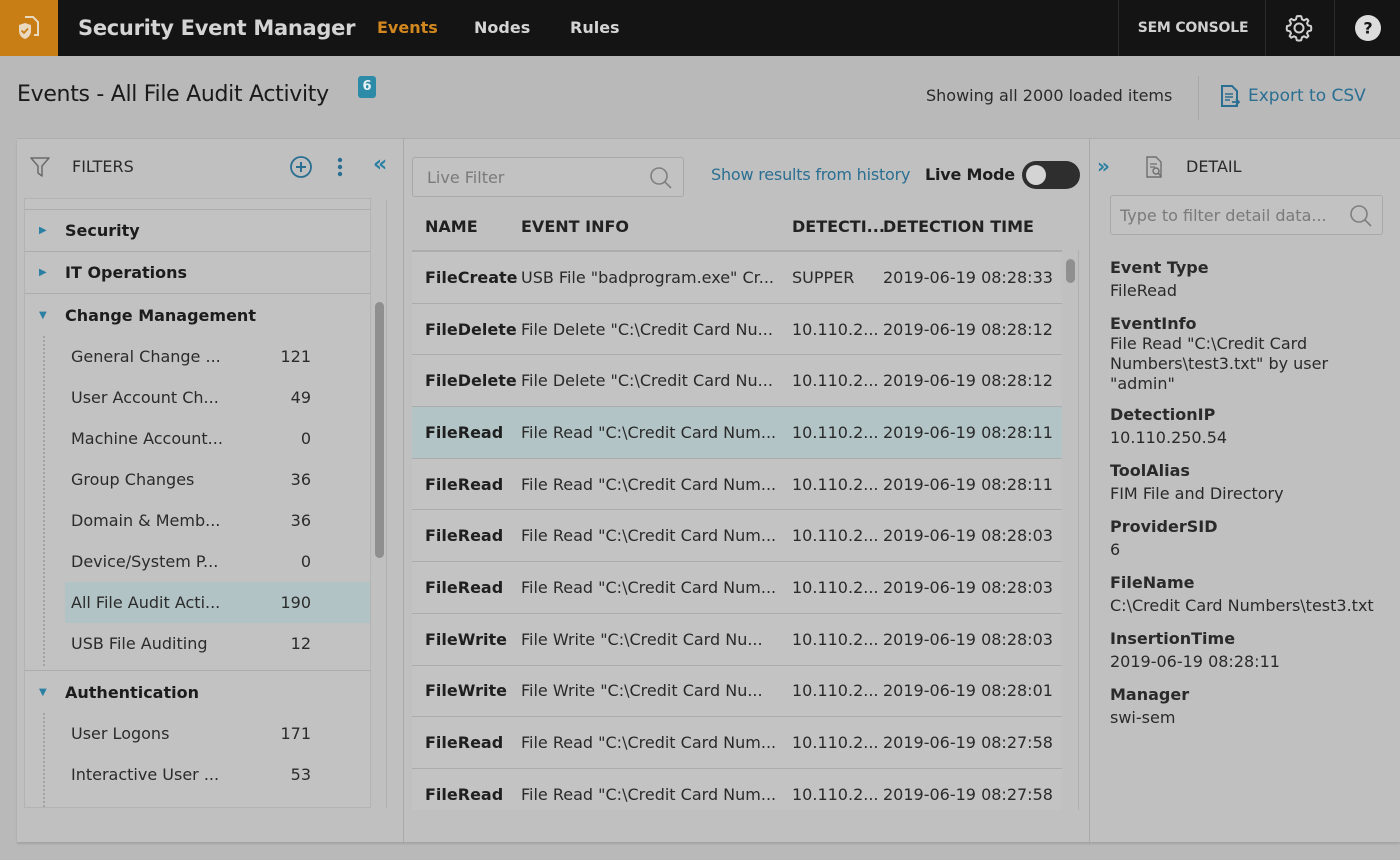 The image size is (1400, 860). I want to click on detail-field-value: 2019-06-19 08:28:11, so click(1195, 661).